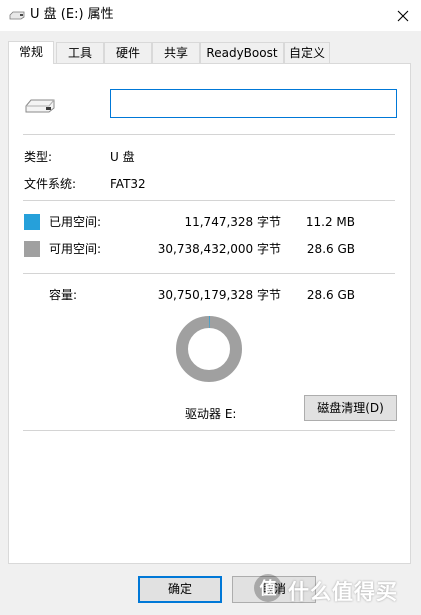  I want to click on capacity-bytes: 30,750,179,328 字节, so click(219, 295).